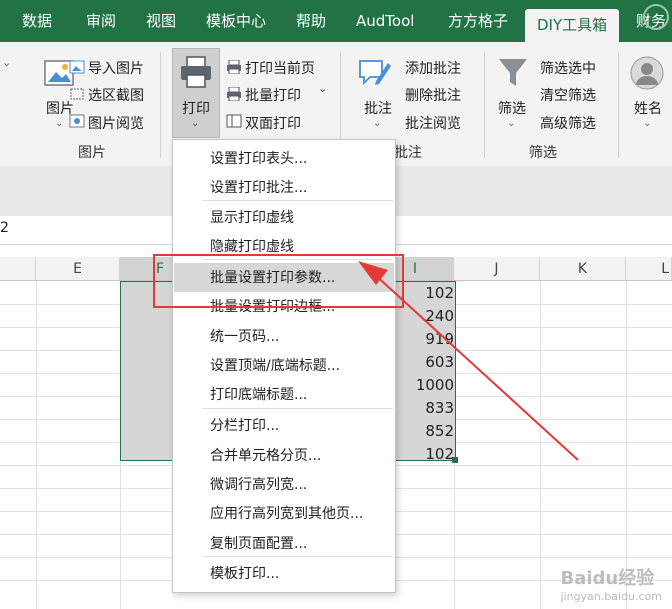 The width and height of the screenshot is (672, 609). I want to click on person-icon, so click(647, 73).